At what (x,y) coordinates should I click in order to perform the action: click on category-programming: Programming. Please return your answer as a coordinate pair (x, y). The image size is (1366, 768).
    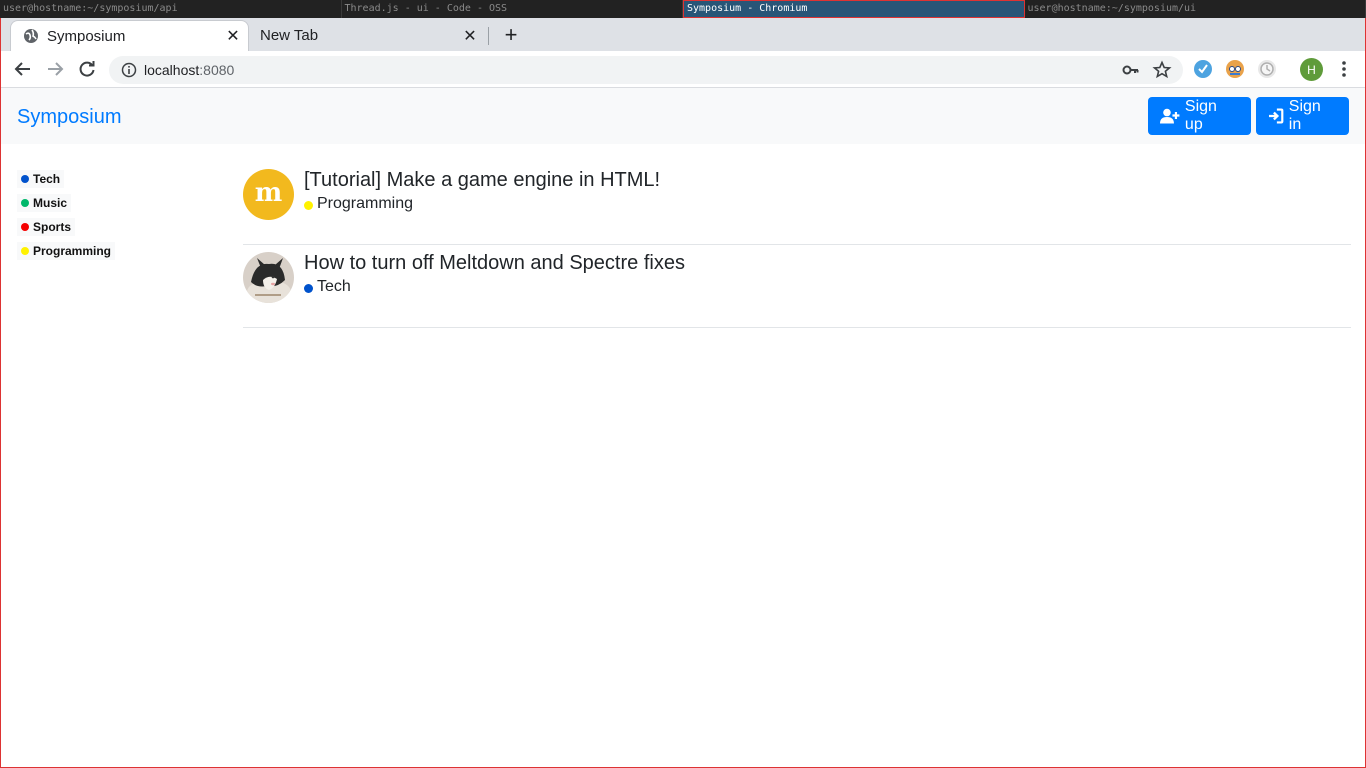
    Looking at the image, I should click on (66, 251).